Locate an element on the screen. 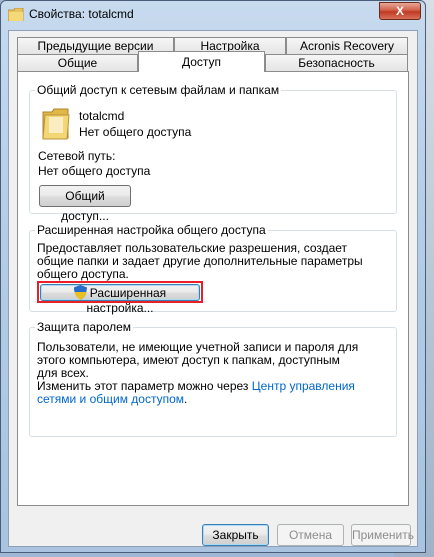  apply-button: Применить is located at coordinates (382, 535).